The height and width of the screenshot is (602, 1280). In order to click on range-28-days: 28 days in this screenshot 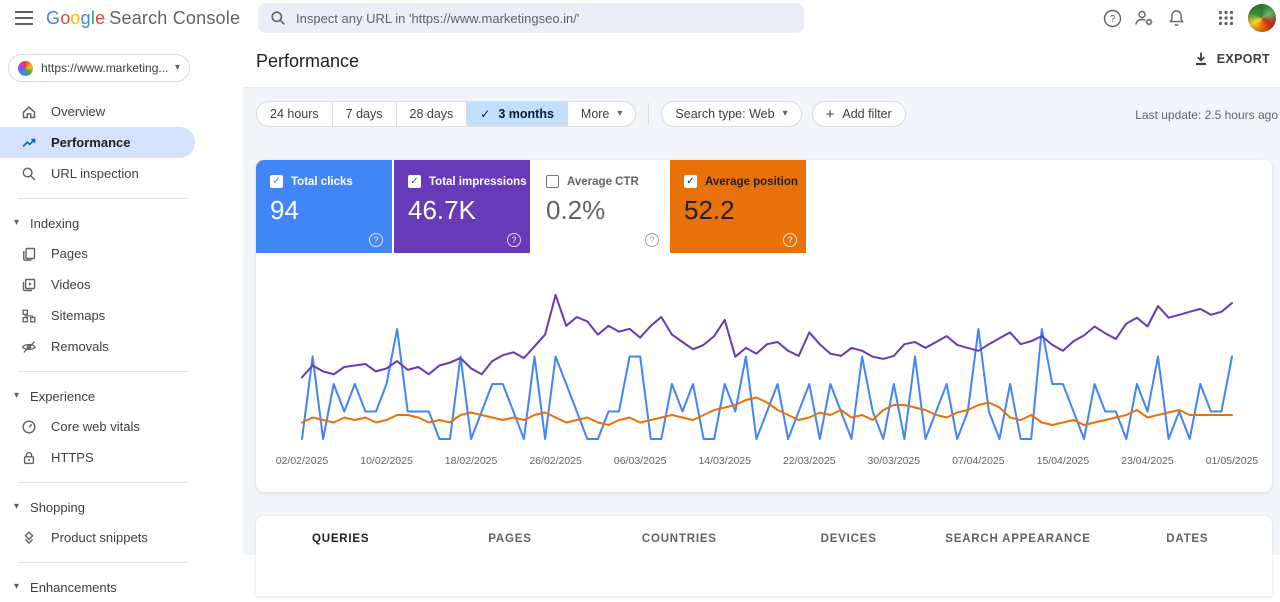, I will do `click(431, 114)`.